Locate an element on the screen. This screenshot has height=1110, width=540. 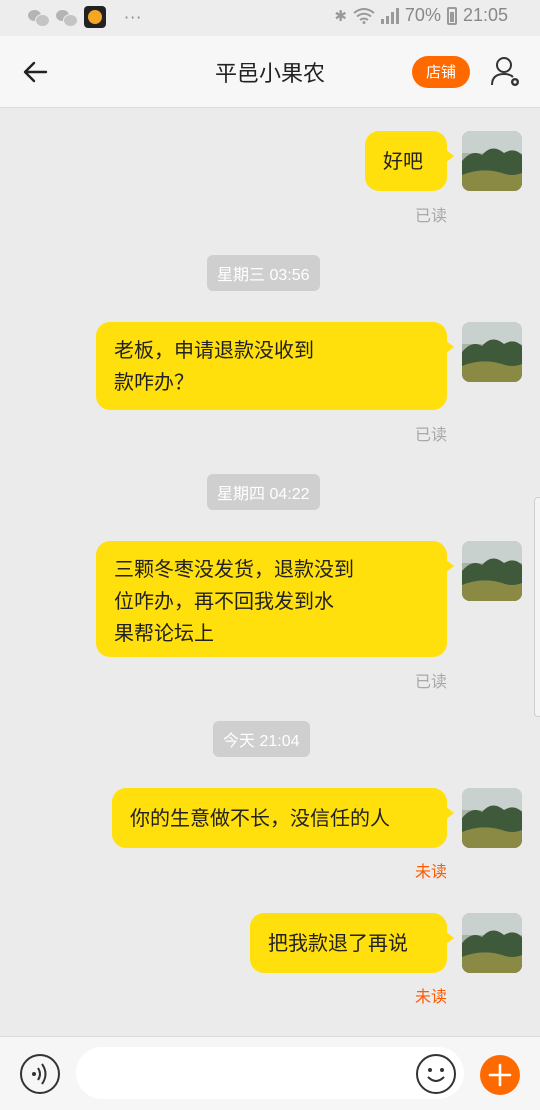
message-text: 你的生意做不长，没信任的人 is located at coordinates (260, 818).